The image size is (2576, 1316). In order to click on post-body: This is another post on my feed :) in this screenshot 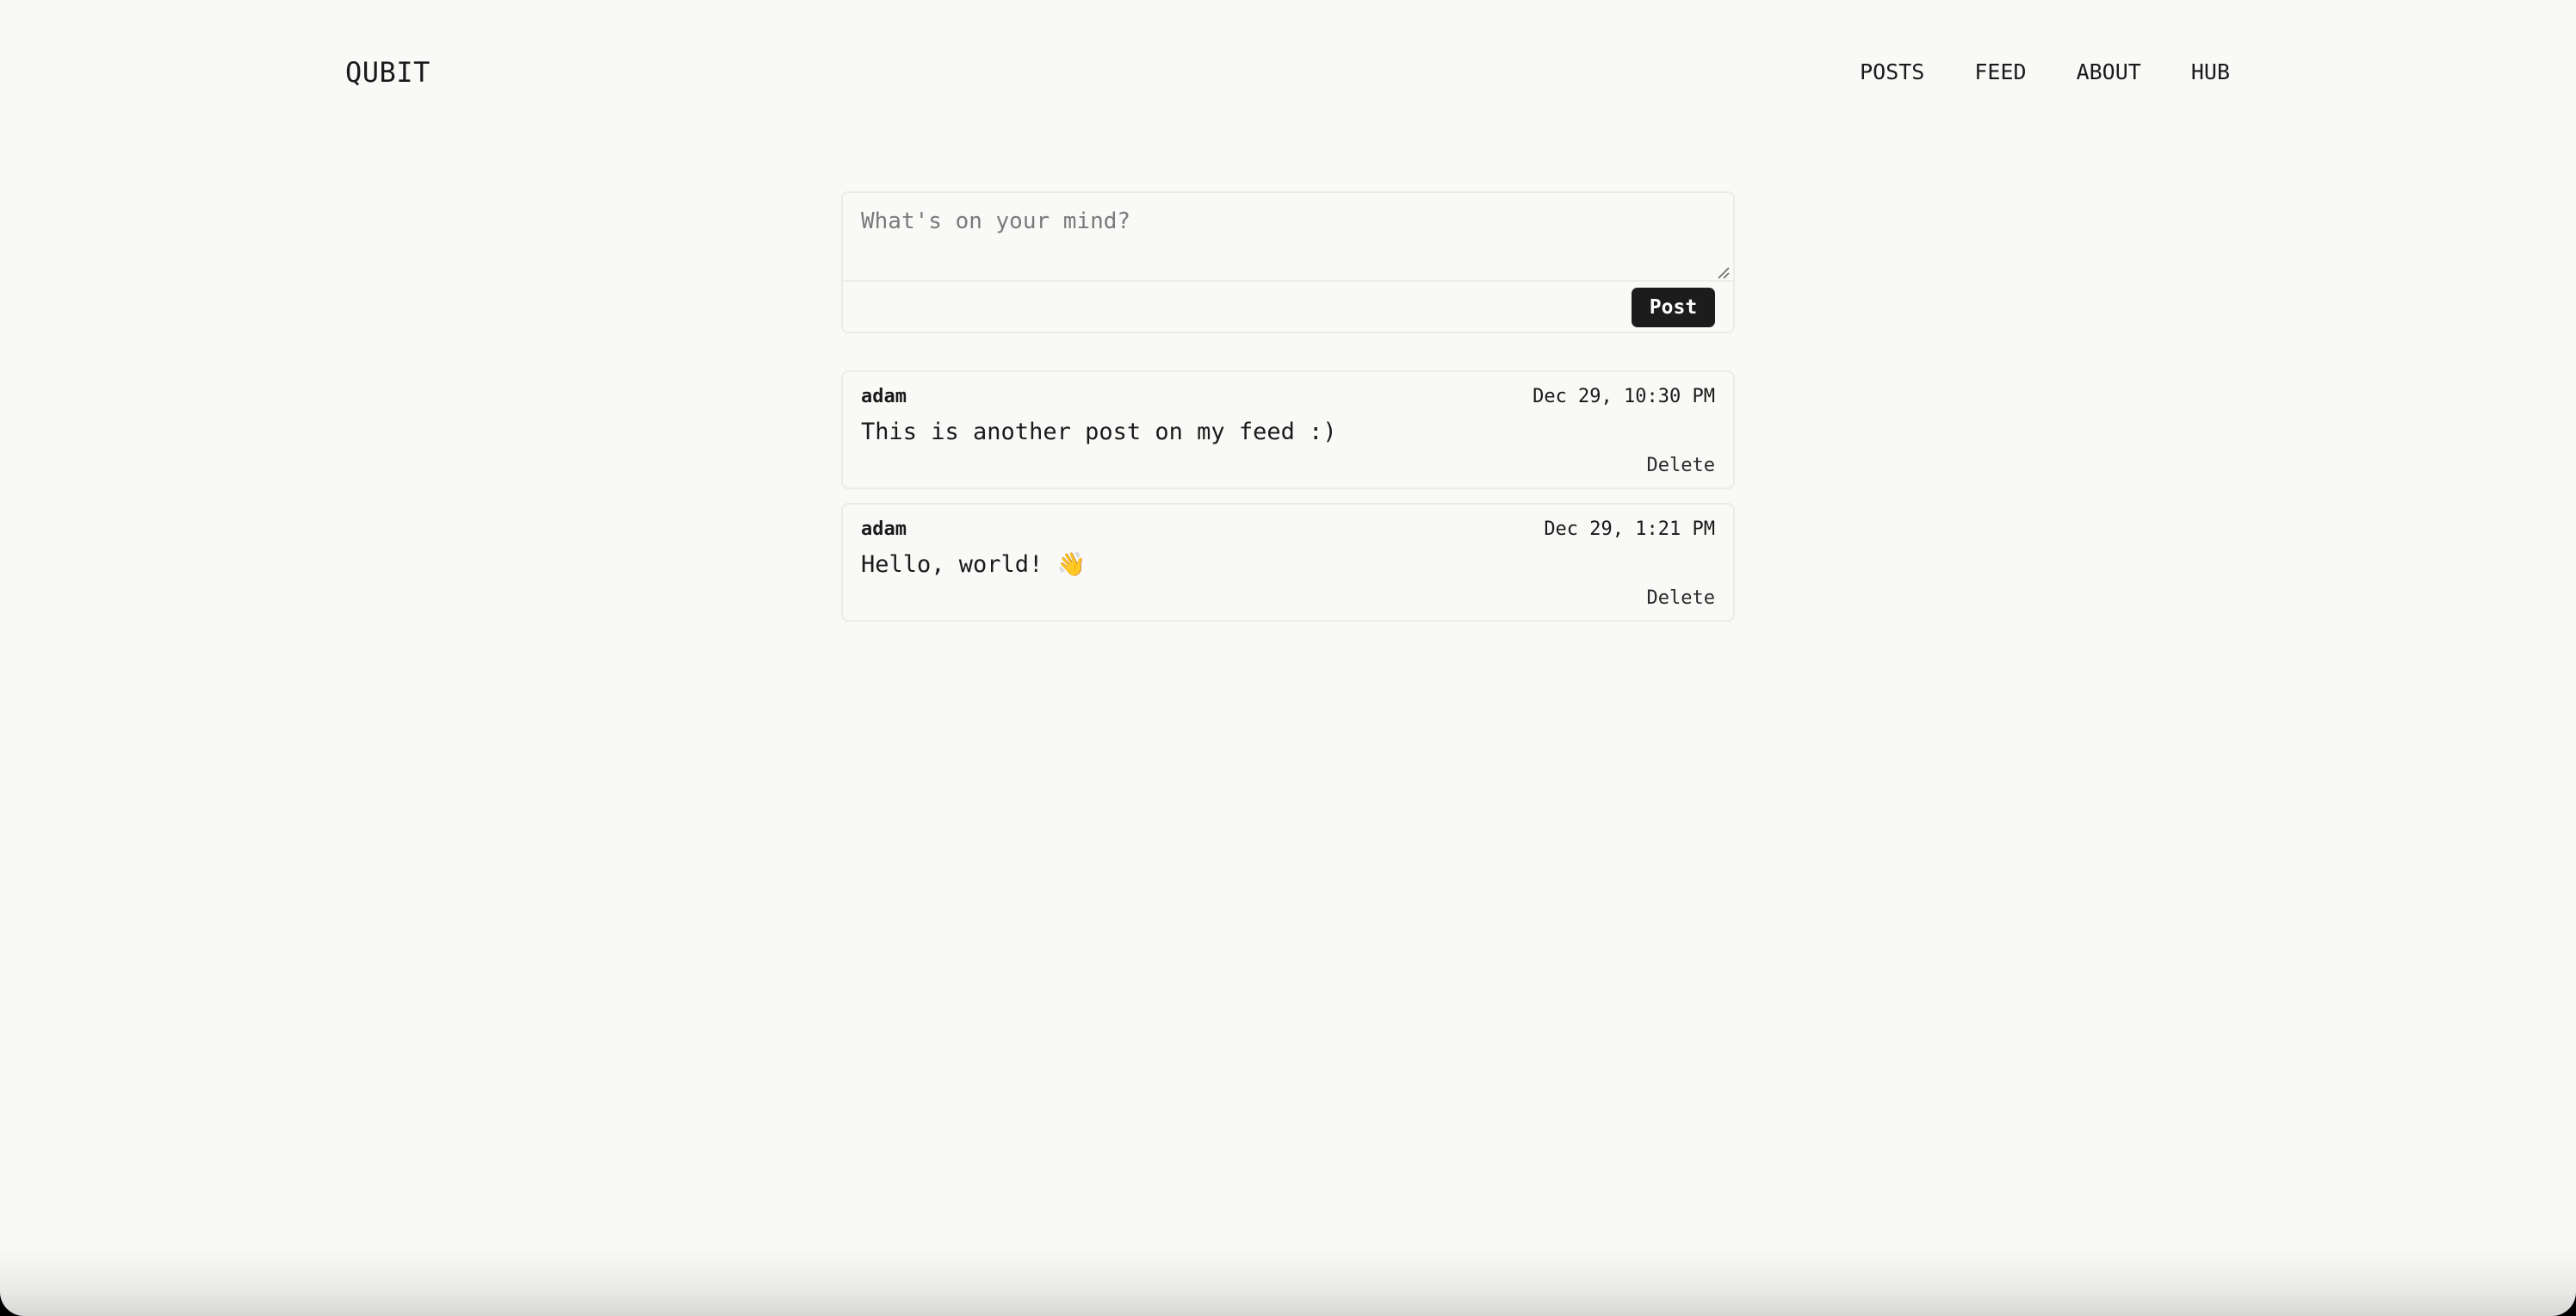, I will do `click(1099, 432)`.